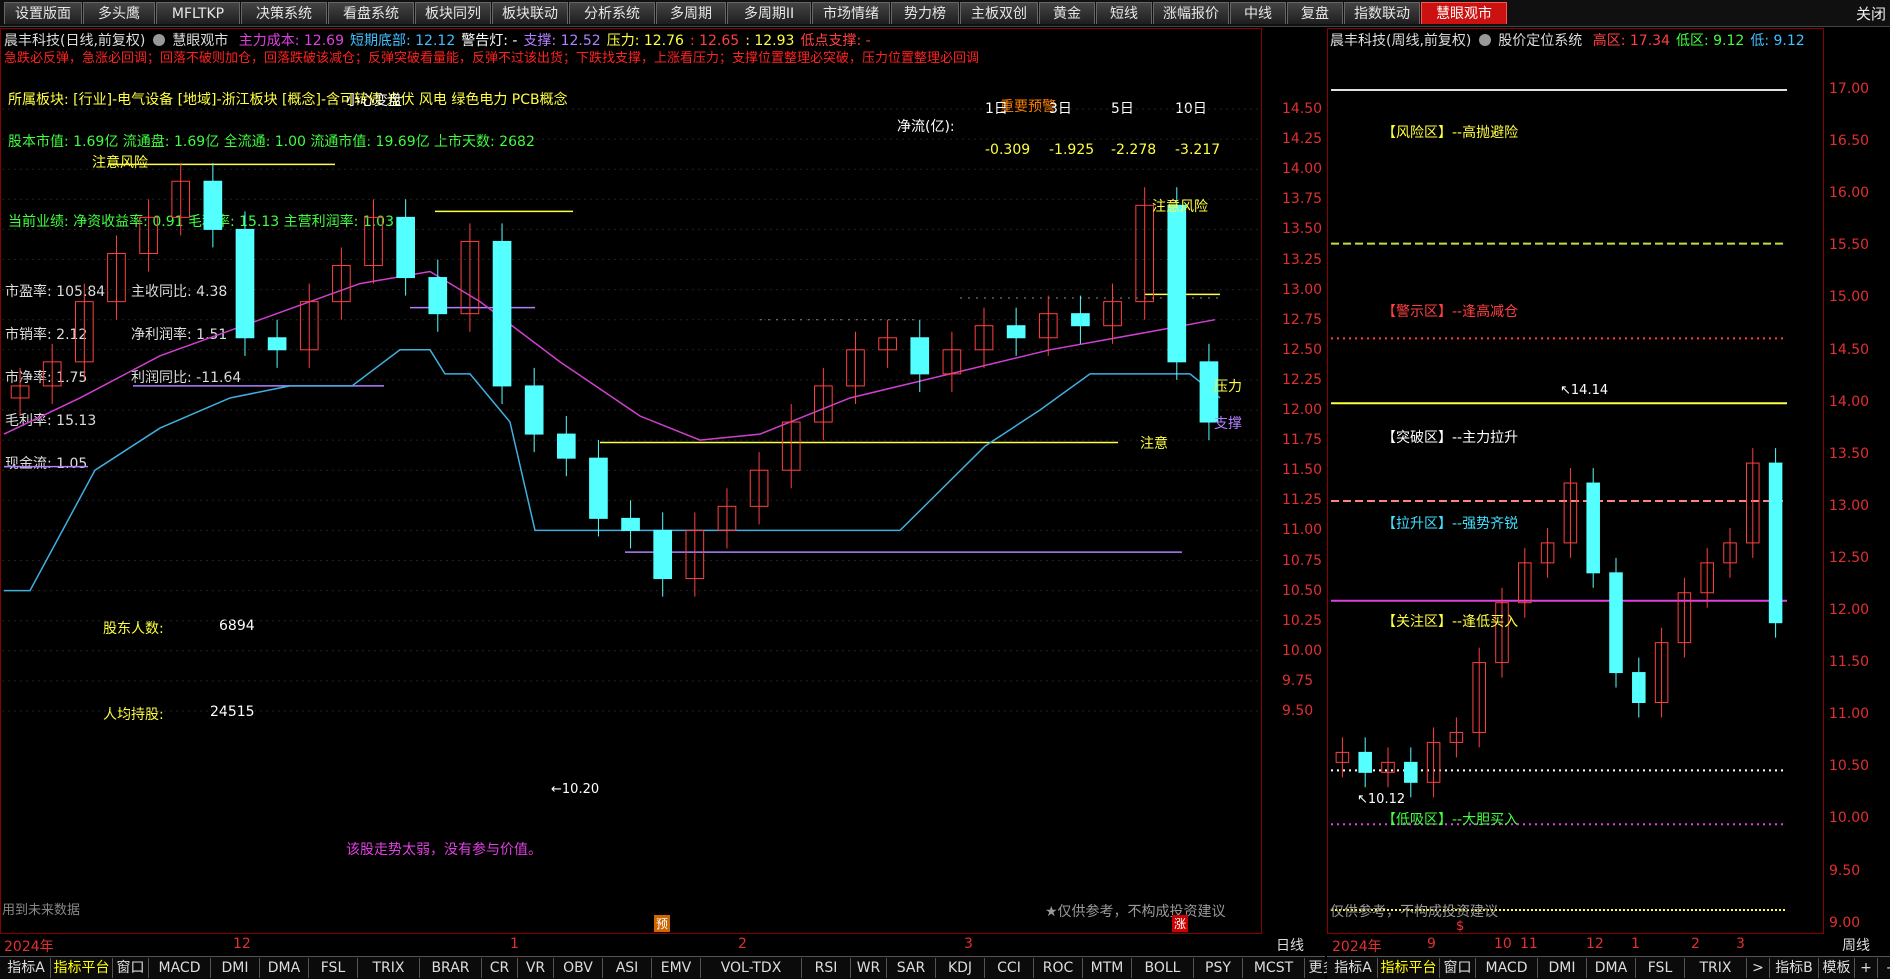  What do you see at coordinates (627, 968) in the screenshot?
I see `indicator-tab-13: ASI` at bounding box center [627, 968].